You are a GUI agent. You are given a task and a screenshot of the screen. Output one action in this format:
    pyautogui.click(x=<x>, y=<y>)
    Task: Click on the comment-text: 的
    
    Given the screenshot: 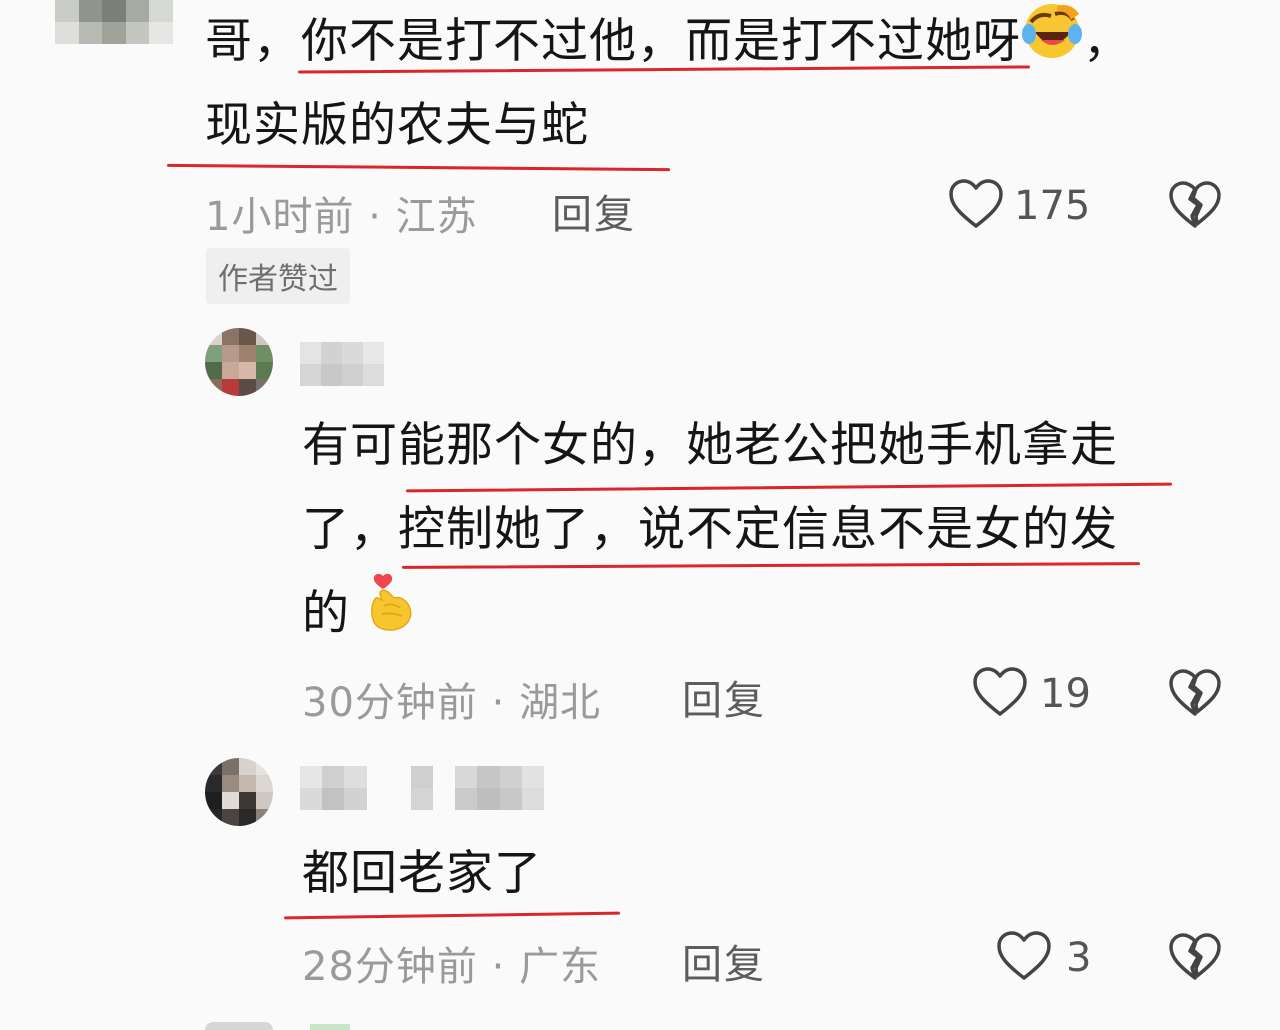 What is the action you would take?
    pyautogui.click(x=359, y=616)
    